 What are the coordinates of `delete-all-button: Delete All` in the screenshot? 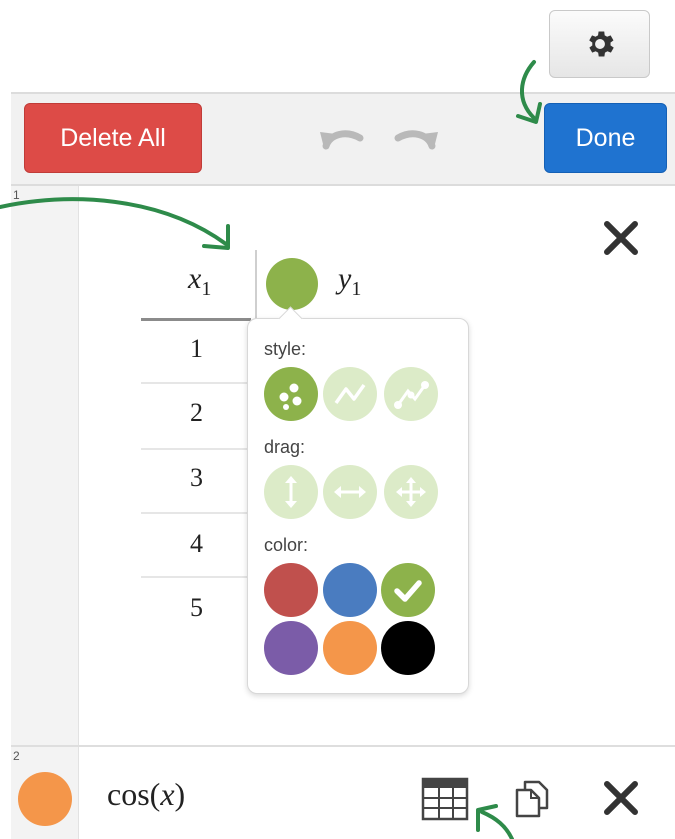 It's located at (113, 138).